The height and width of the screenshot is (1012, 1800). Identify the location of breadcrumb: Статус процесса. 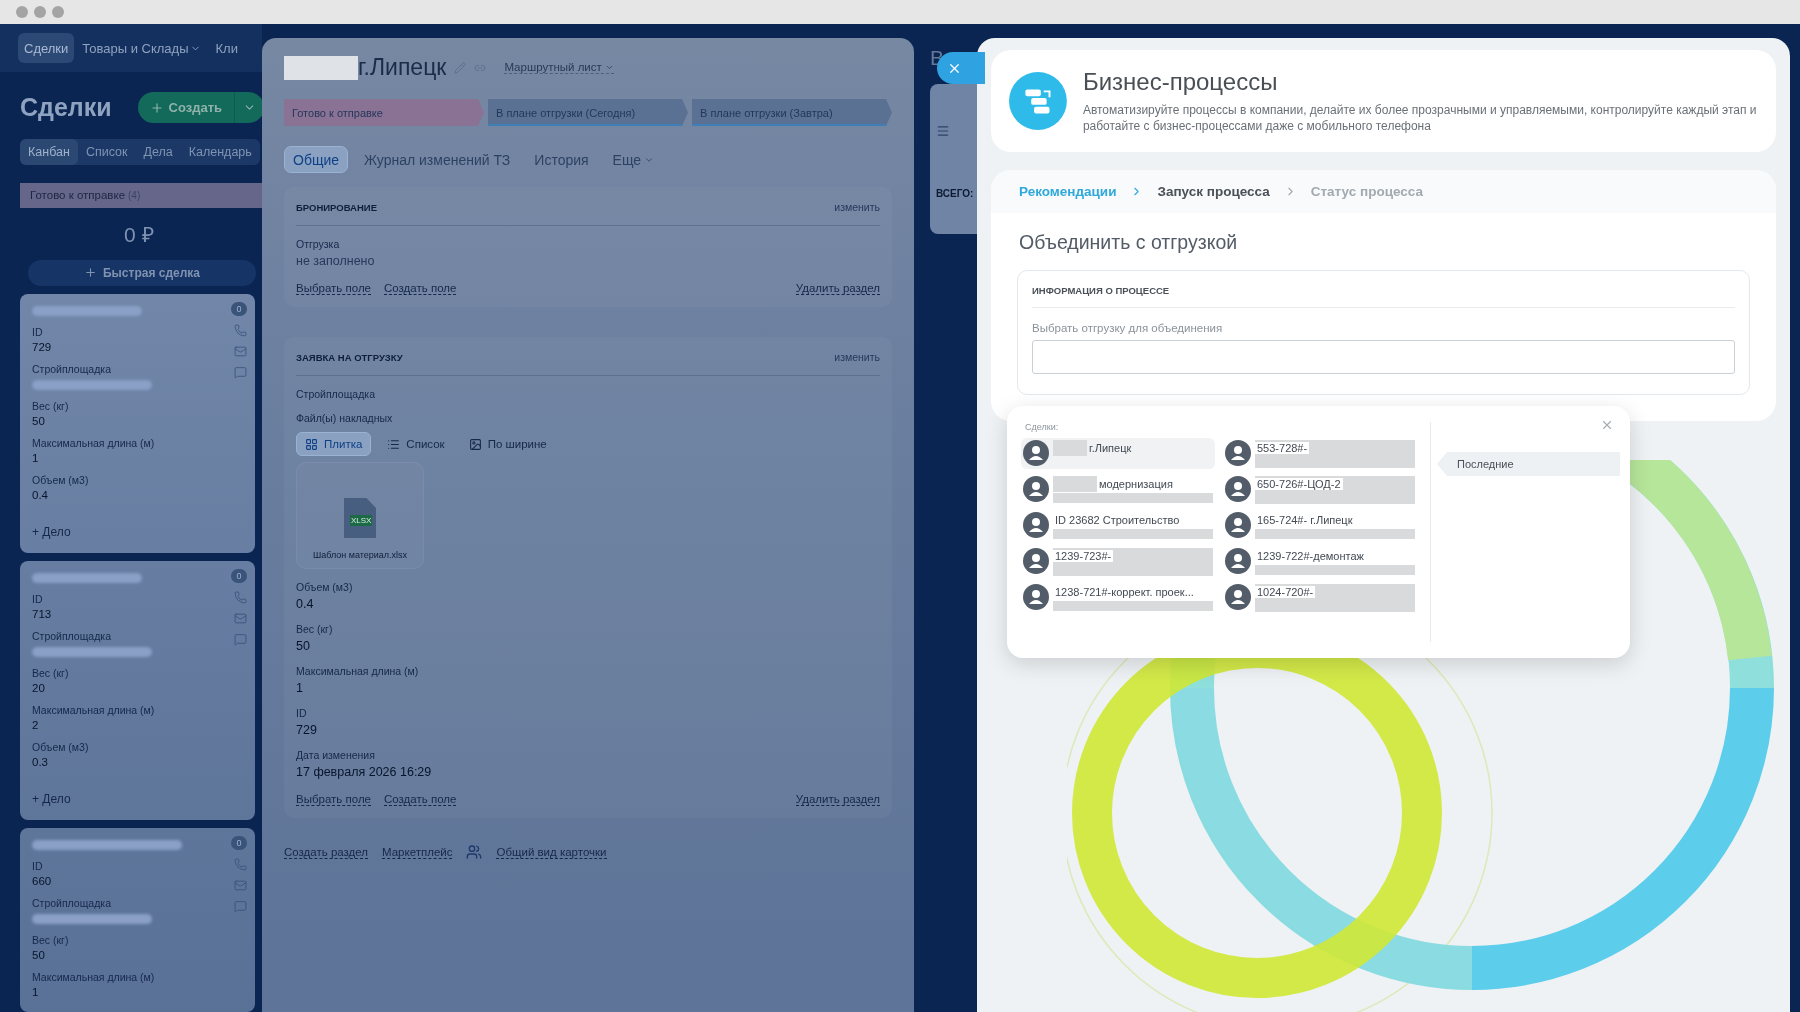
(1366, 191).